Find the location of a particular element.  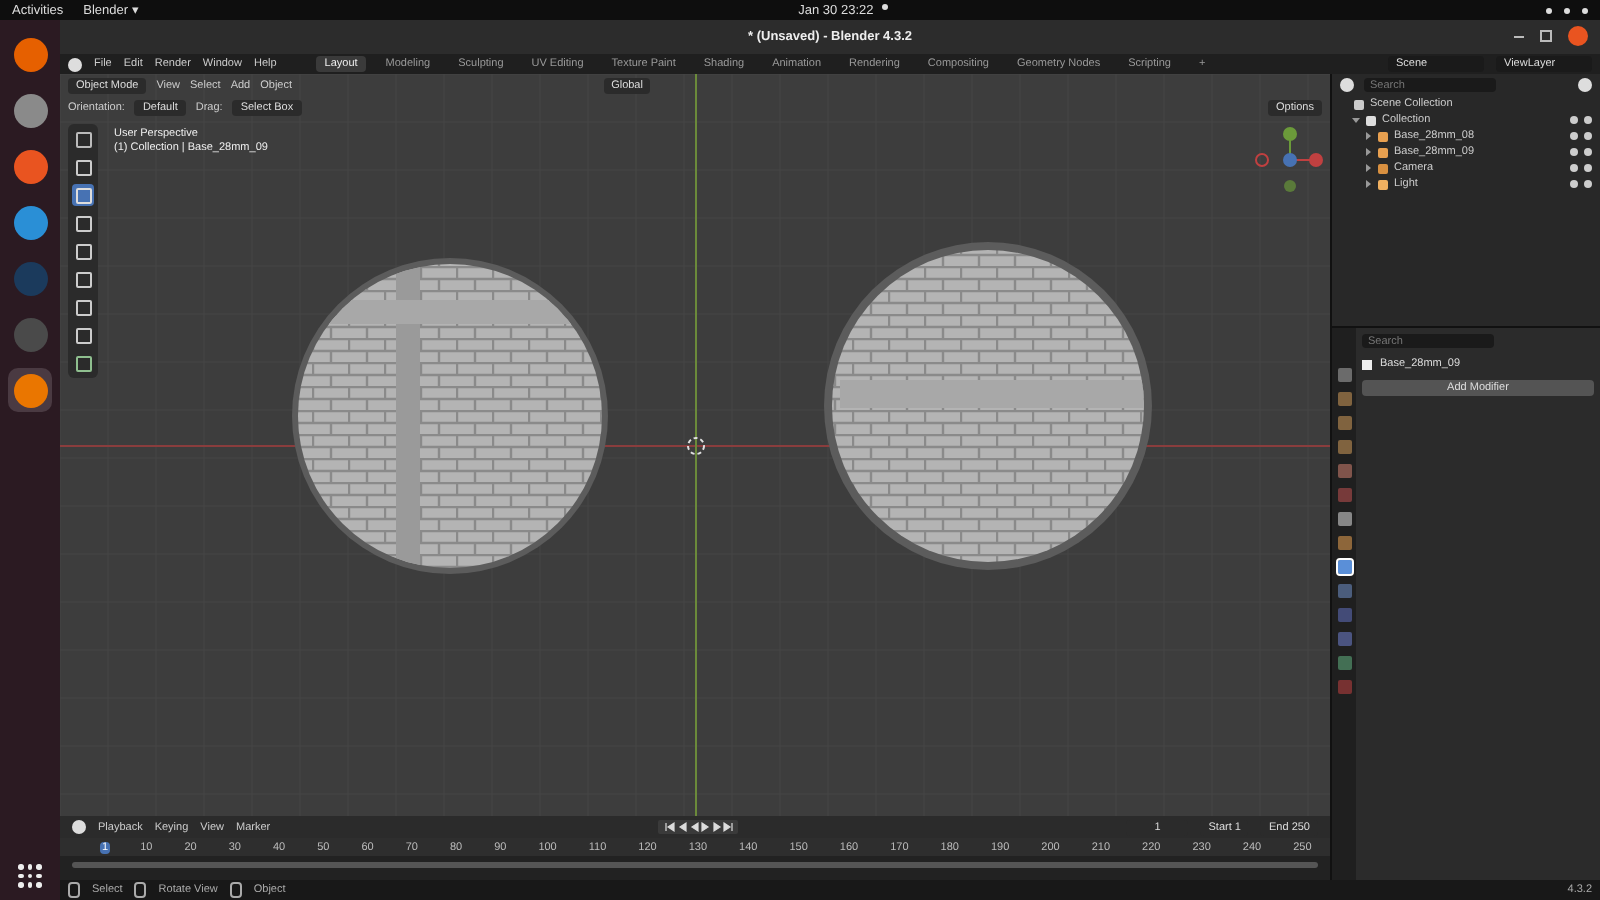

object-icon is located at coordinates (1367, 364).